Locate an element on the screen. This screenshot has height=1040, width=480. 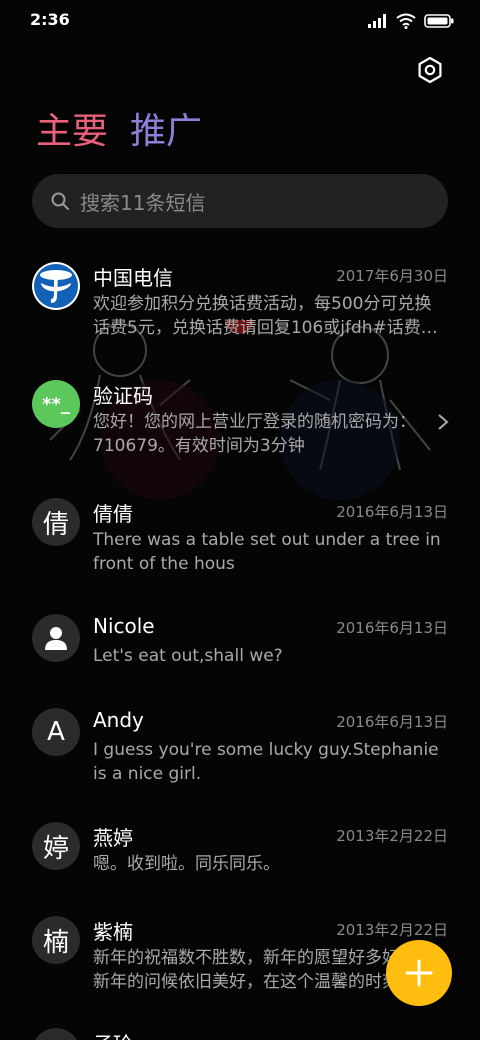
tab-promotions: 推广 is located at coordinates (166, 132).